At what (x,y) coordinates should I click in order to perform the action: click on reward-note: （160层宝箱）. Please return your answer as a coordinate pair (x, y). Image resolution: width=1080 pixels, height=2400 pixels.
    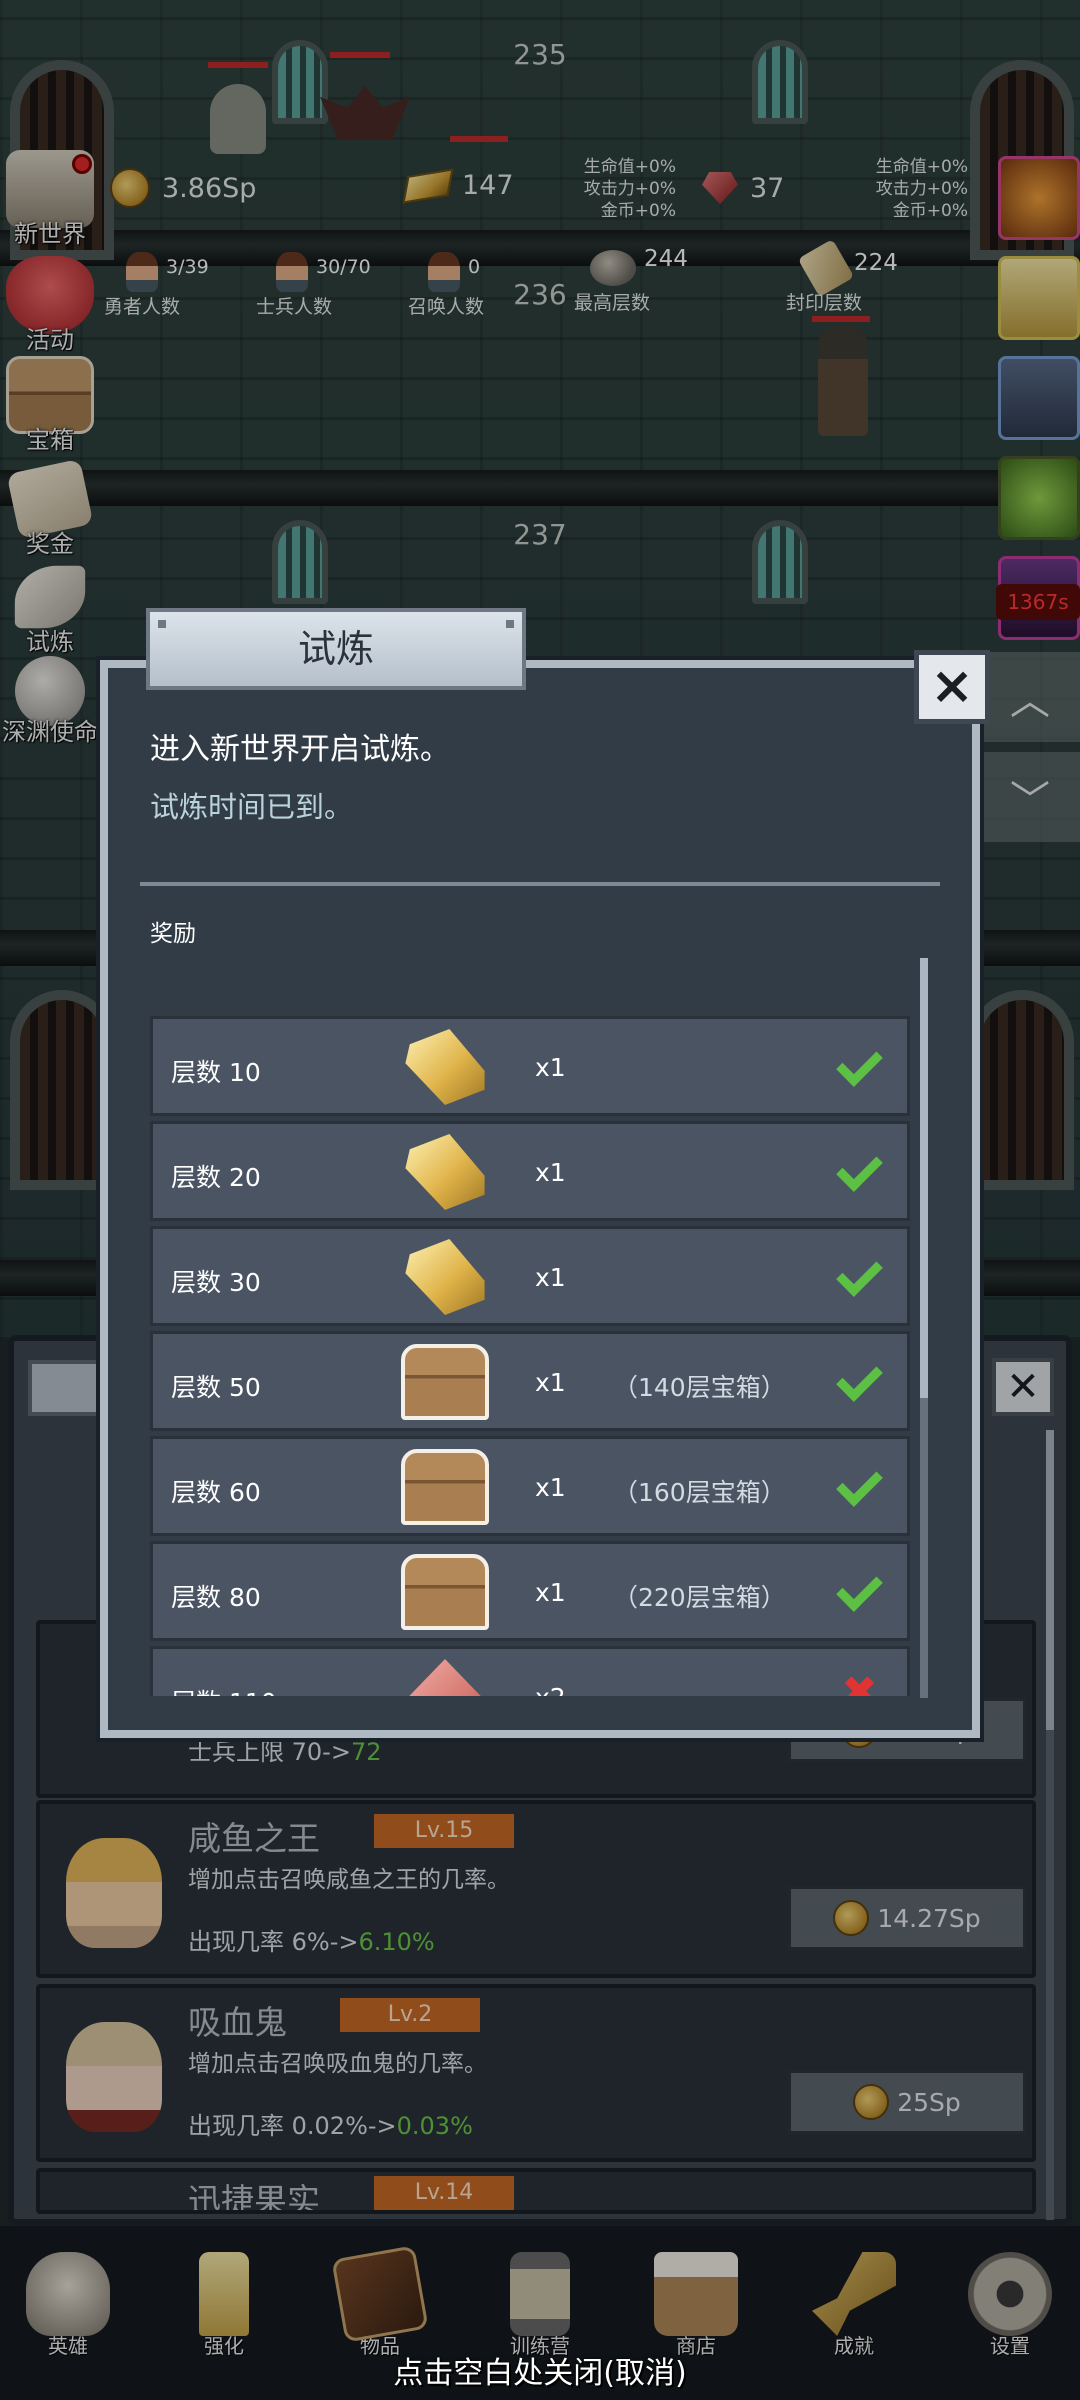
    Looking at the image, I should click on (699, 1492).